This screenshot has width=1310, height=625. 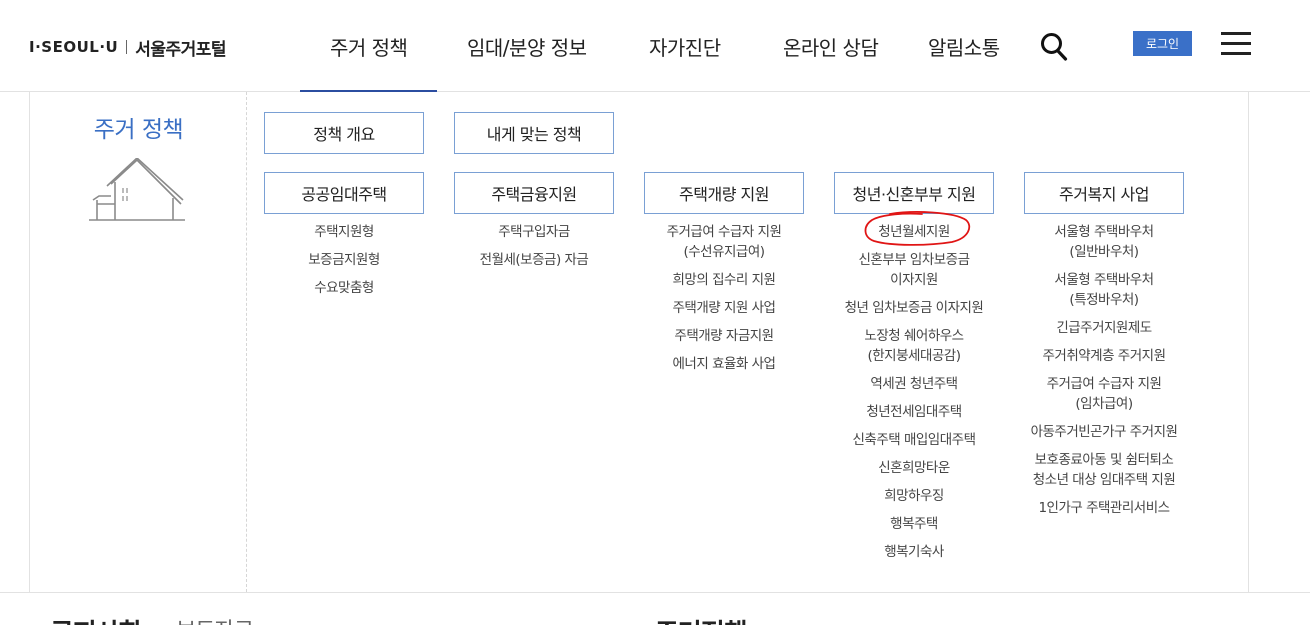 I want to click on sub-item: 행복주택, so click(x=914, y=524).